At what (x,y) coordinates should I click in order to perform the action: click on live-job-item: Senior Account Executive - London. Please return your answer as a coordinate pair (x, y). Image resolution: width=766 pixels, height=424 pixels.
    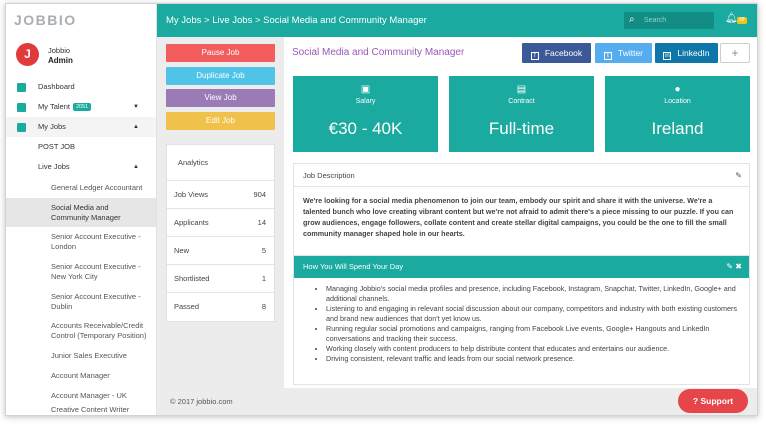
    Looking at the image, I should click on (81, 242).